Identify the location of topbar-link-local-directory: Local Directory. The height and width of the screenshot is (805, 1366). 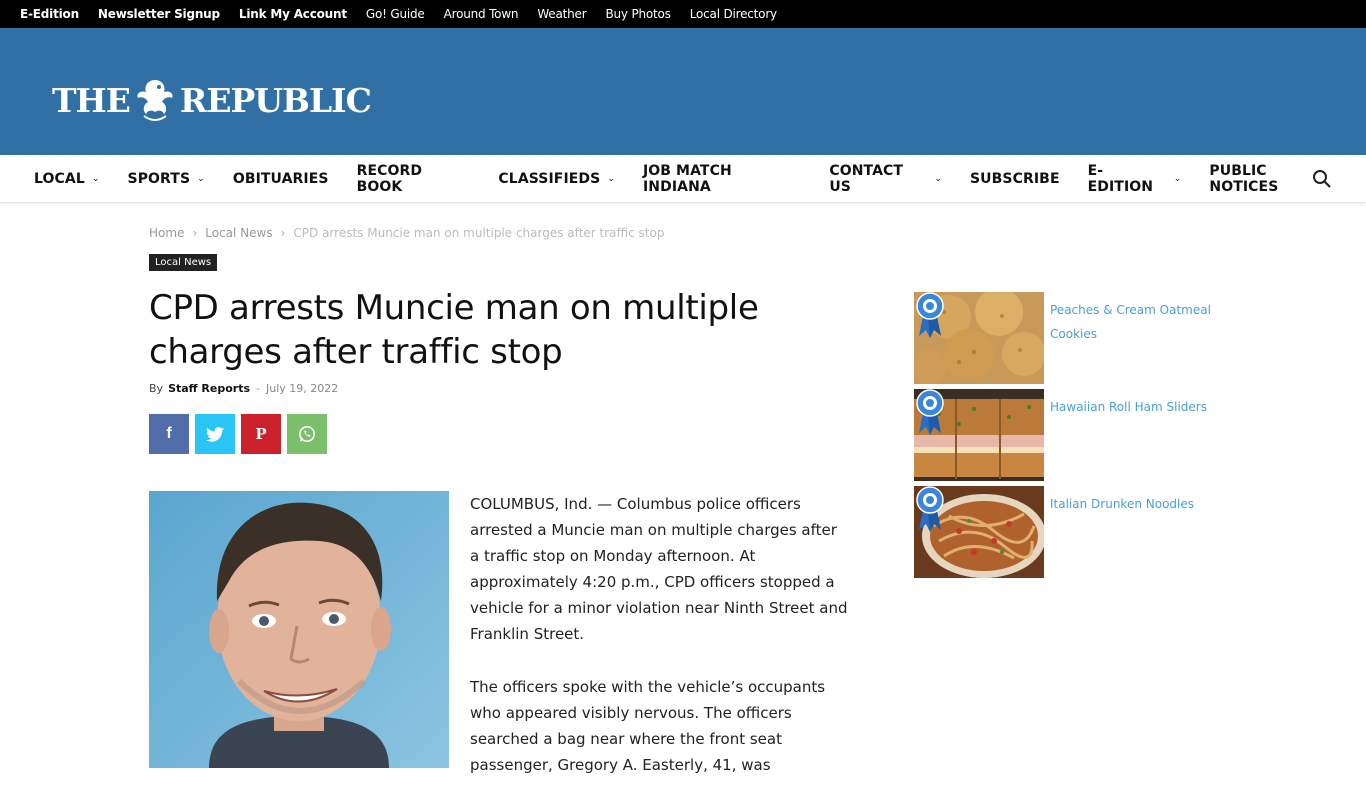
(733, 14).